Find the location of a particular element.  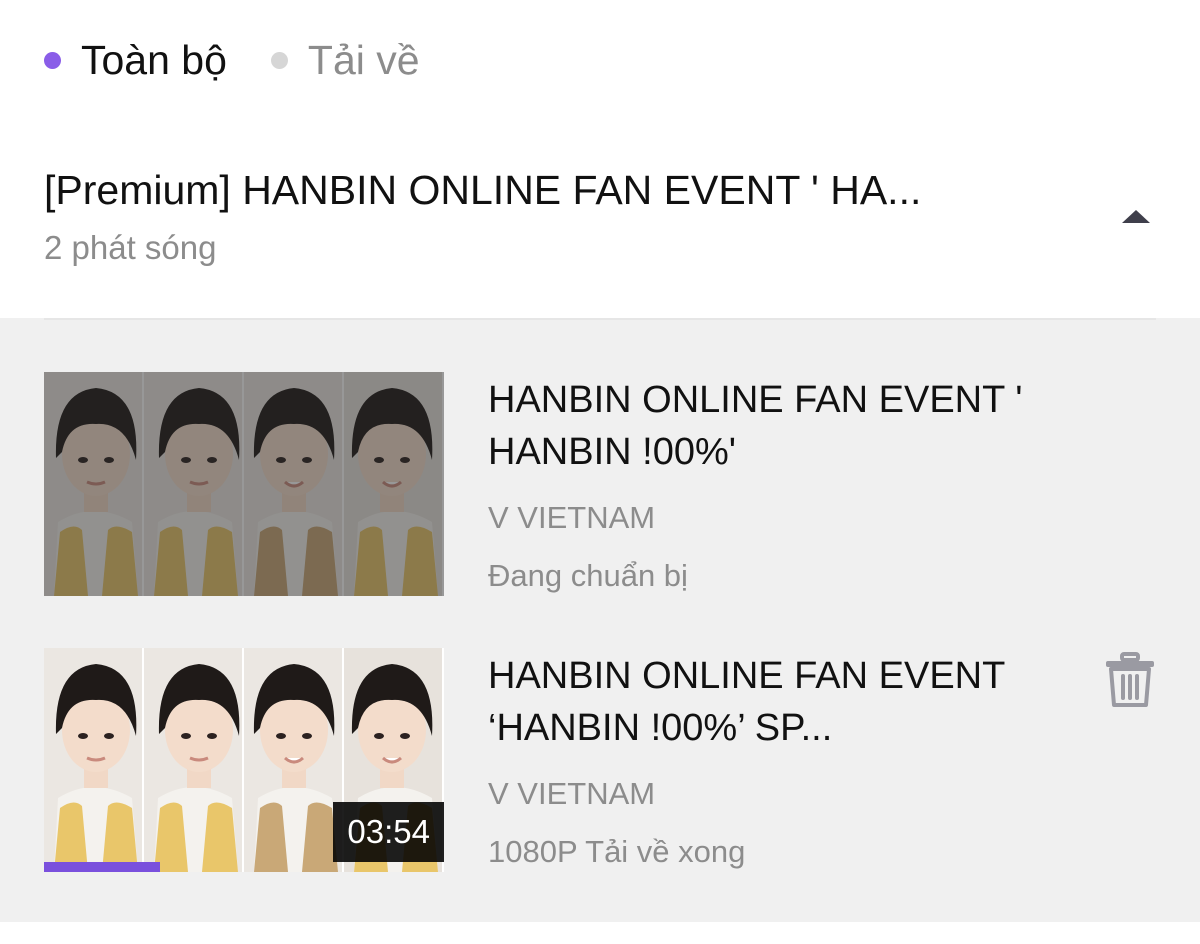

caret-up-icon is located at coordinates (1136, 216).